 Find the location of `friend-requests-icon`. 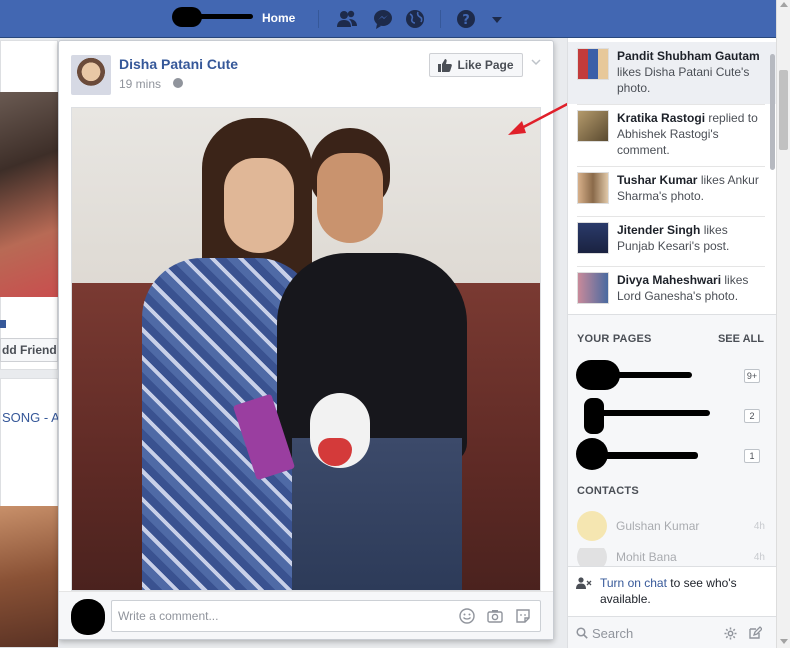

friend-requests-icon is located at coordinates (347, 19).